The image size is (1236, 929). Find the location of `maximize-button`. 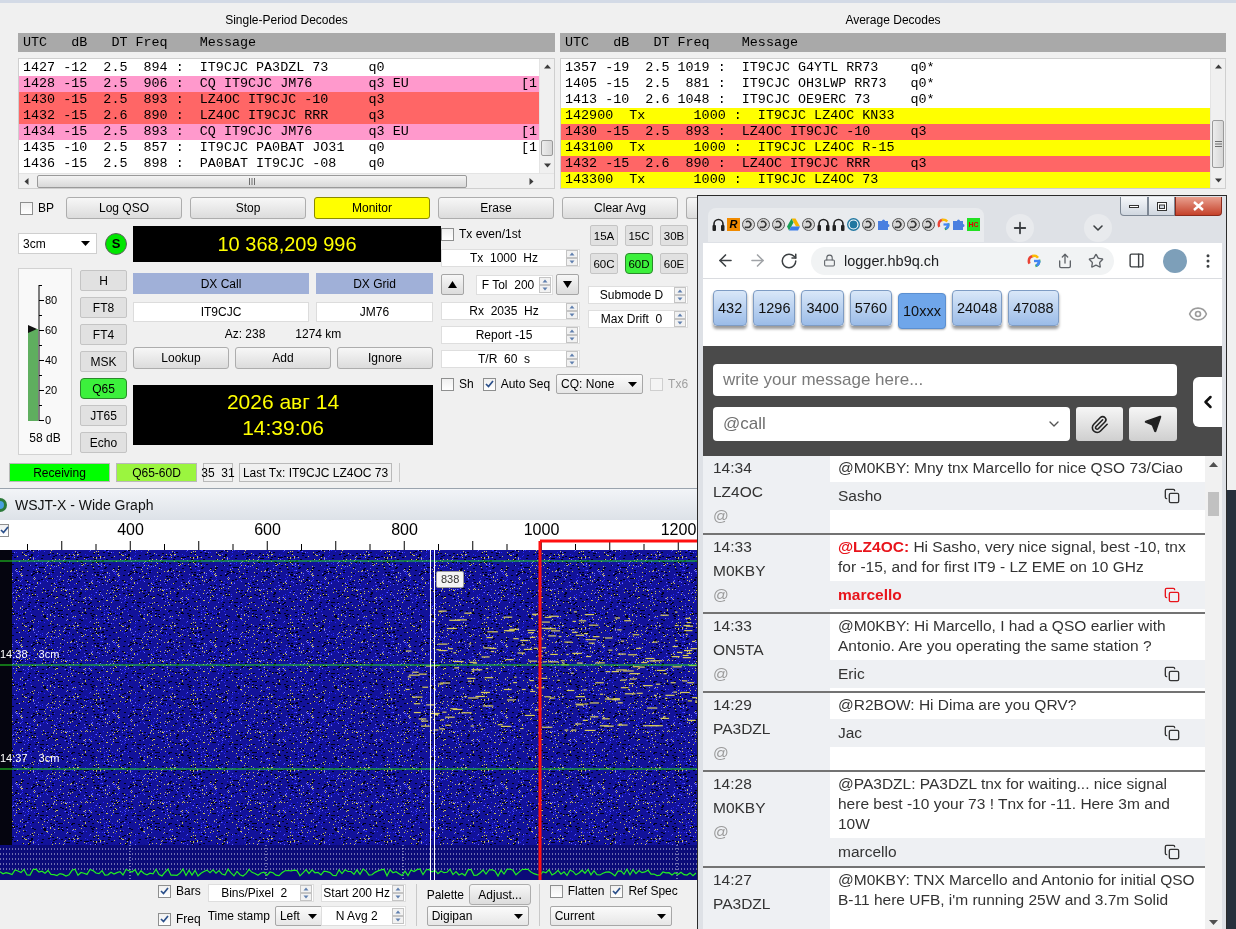

maximize-button is located at coordinates (1161, 206).